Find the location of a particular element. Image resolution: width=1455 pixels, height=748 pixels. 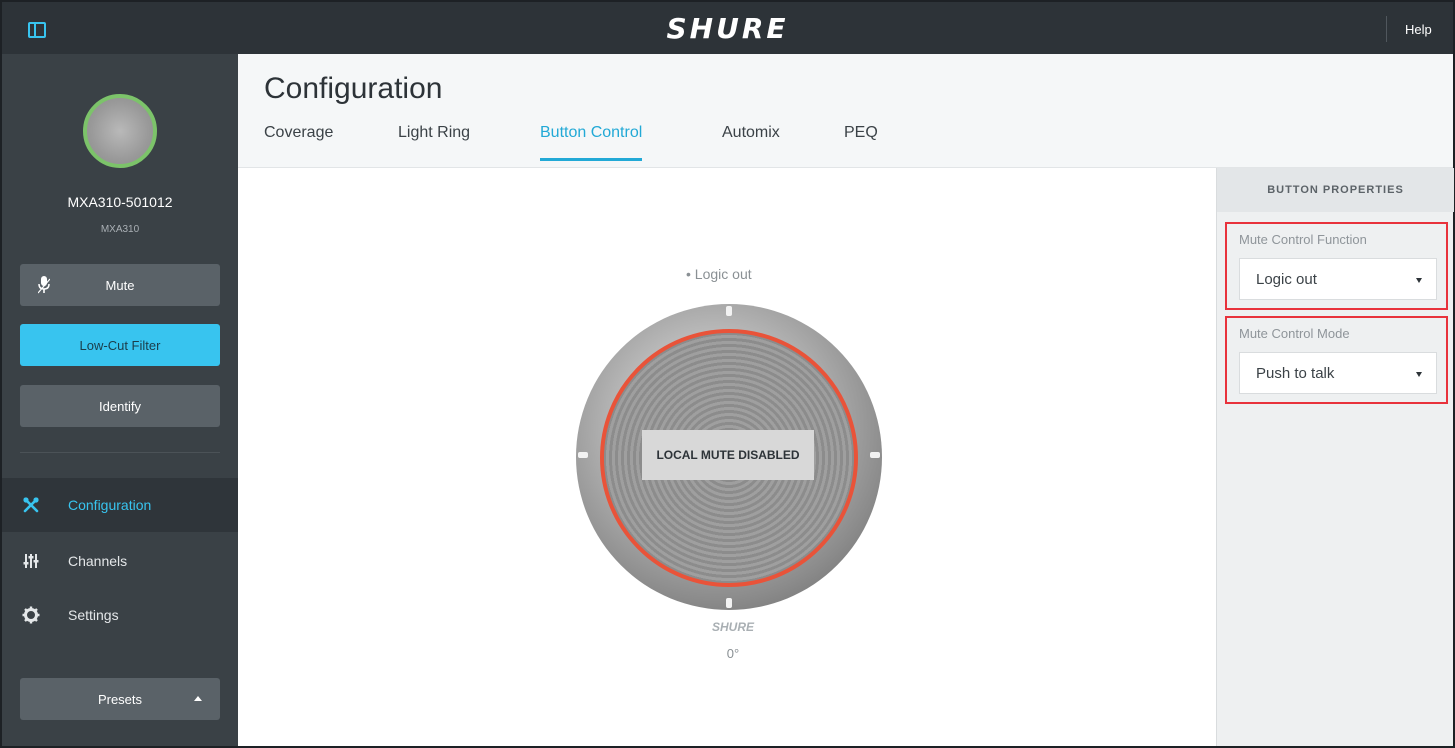

tab-coverage: Coverage is located at coordinates (298, 141).